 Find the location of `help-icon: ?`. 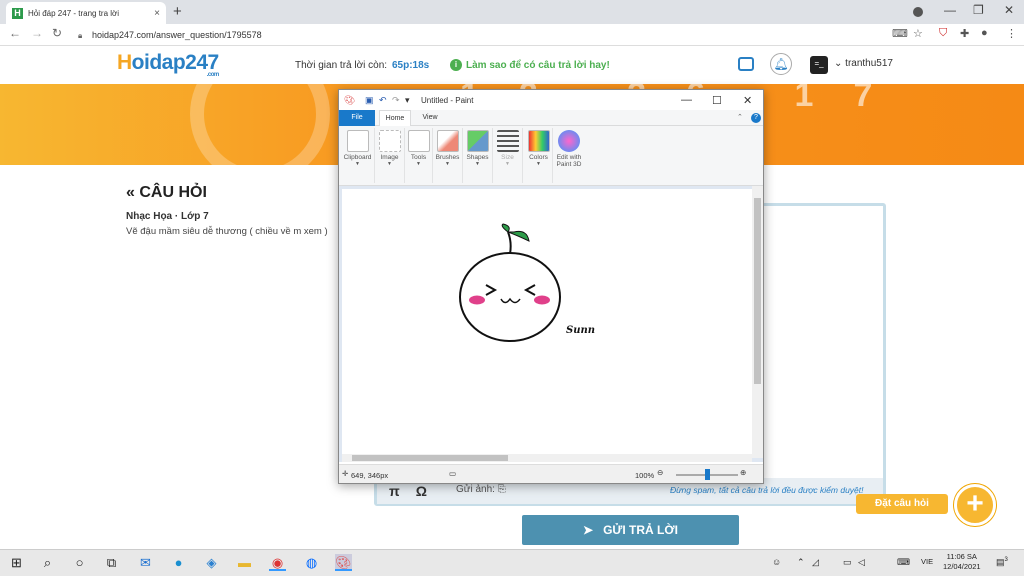

help-icon: ? is located at coordinates (756, 118).